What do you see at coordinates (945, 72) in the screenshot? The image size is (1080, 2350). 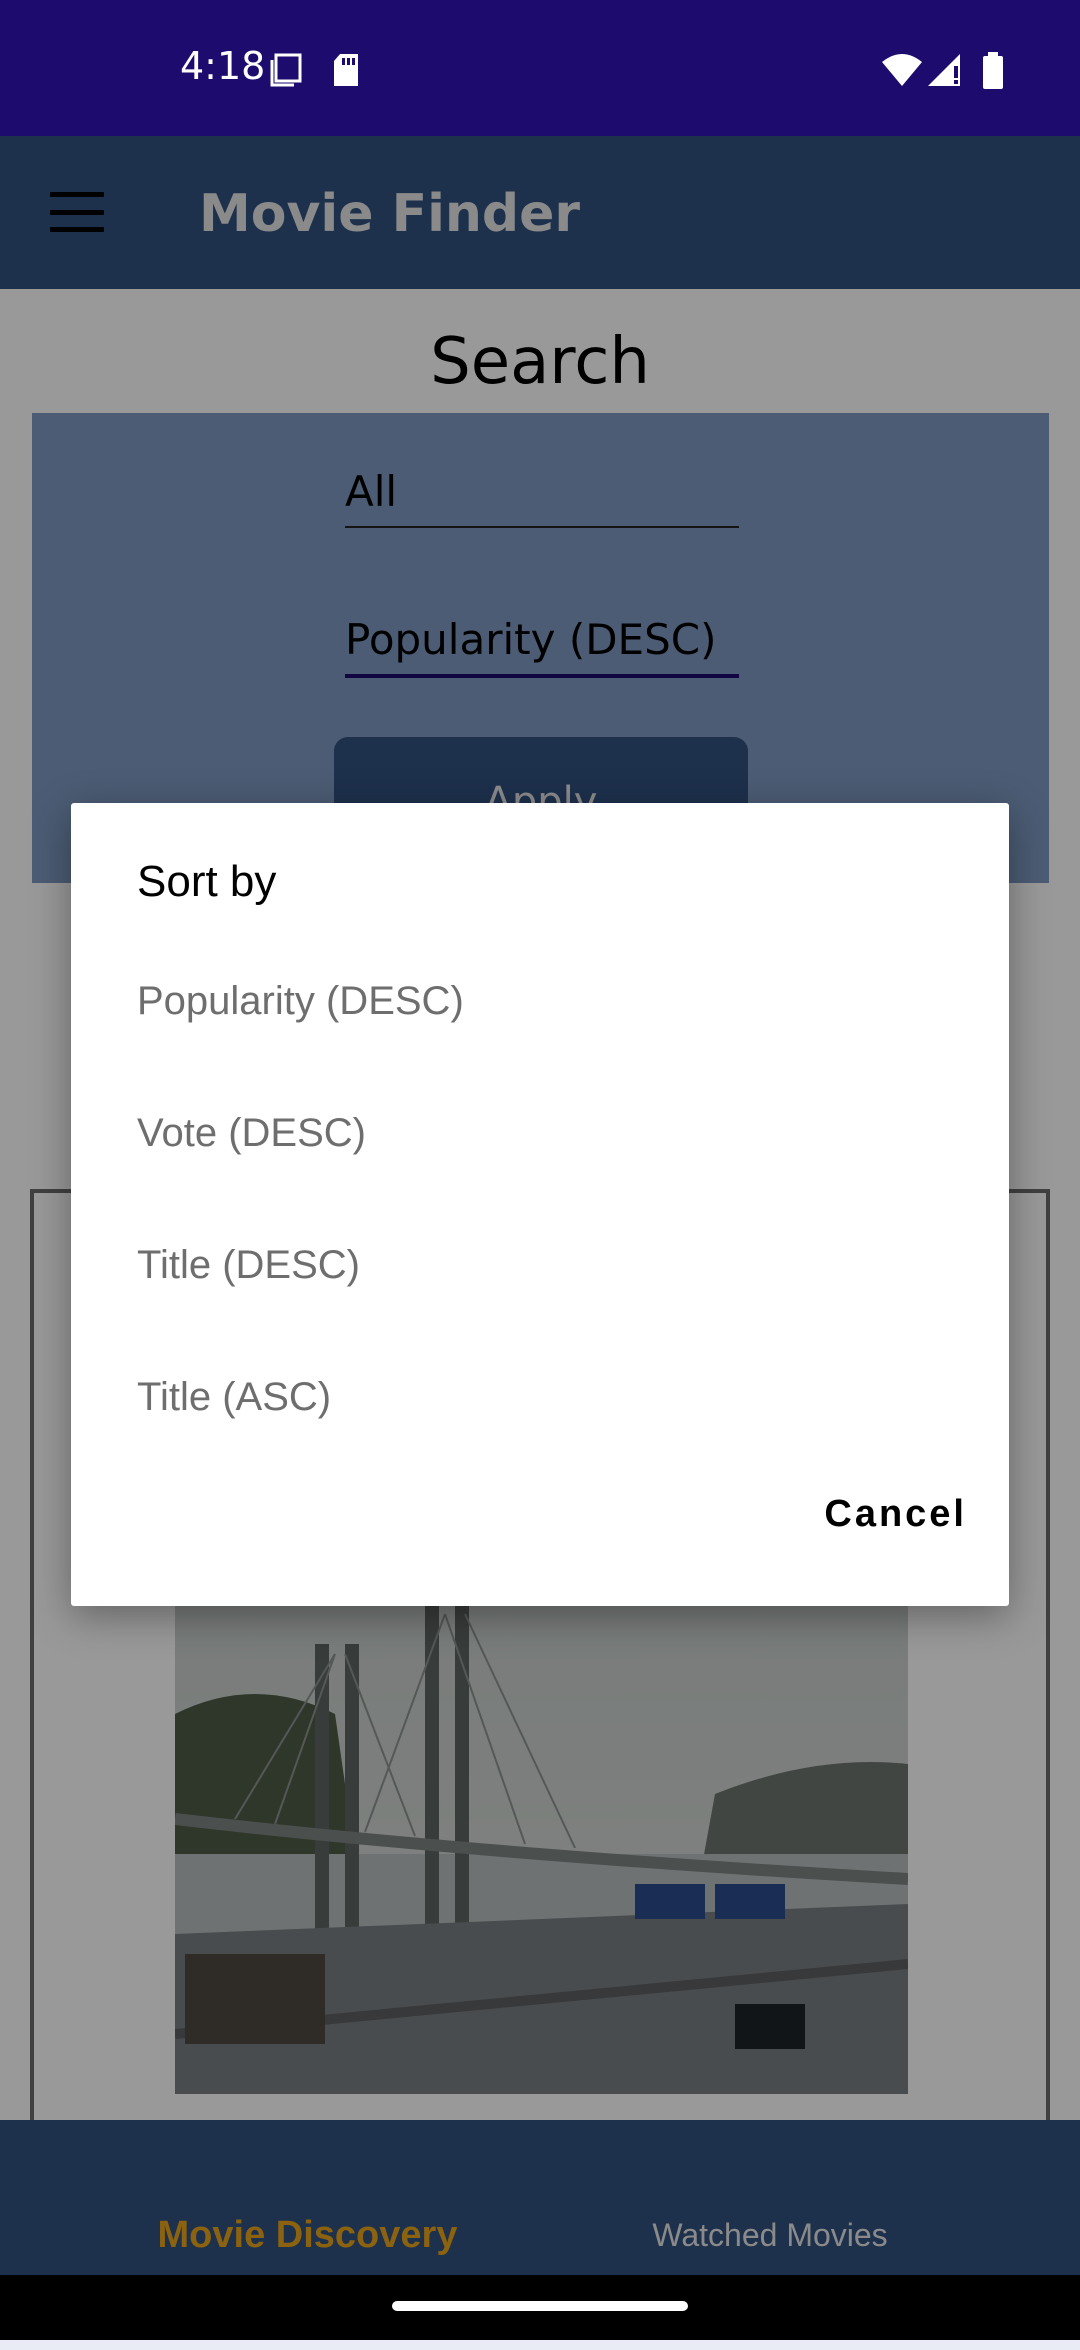 I see `signal-icon` at bounding box center [945, 72].